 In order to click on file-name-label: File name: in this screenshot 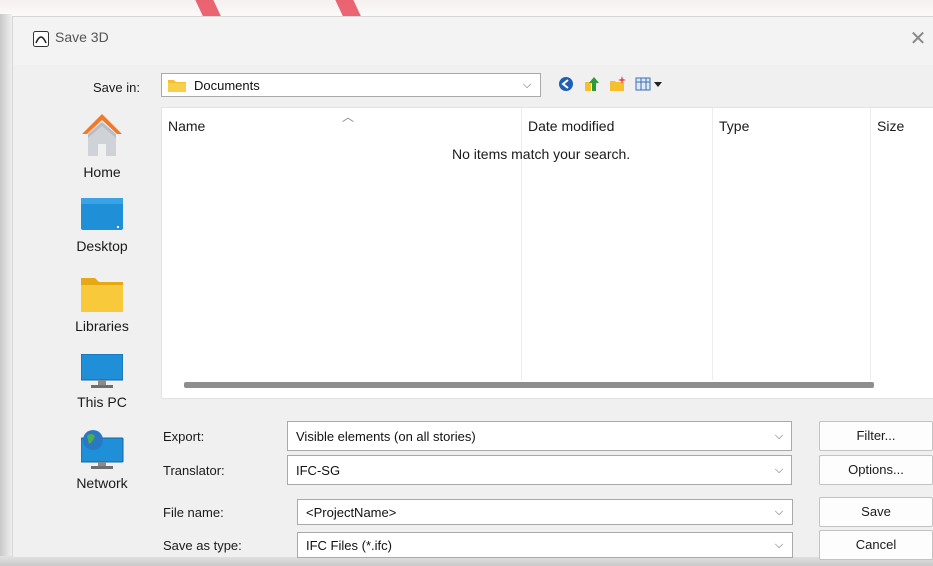, I will do `click(193, 512)`.